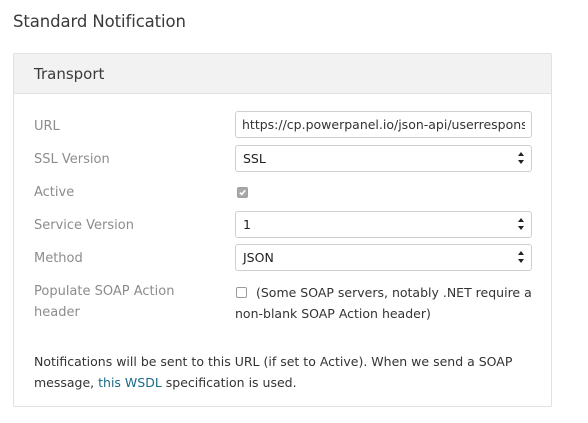 Image resolution: width=588 pixels, height=423 pixels. What do you see at coordinates (104, 291) in the screenshot?
I see `populate-soap-label-line1: Populate SOAP Action` at bounding box center [104, 291].